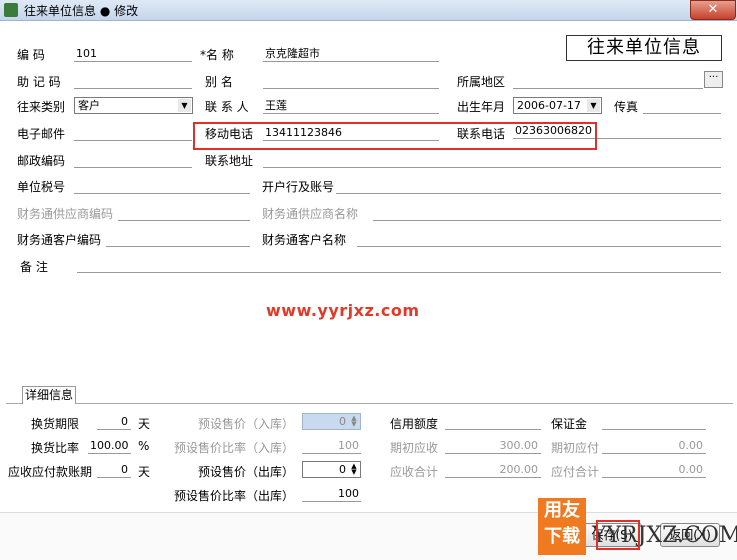 The height and width of the screenshot is (560, 737). I want to click on exchange-period-unit: 天, so click(144, 424).